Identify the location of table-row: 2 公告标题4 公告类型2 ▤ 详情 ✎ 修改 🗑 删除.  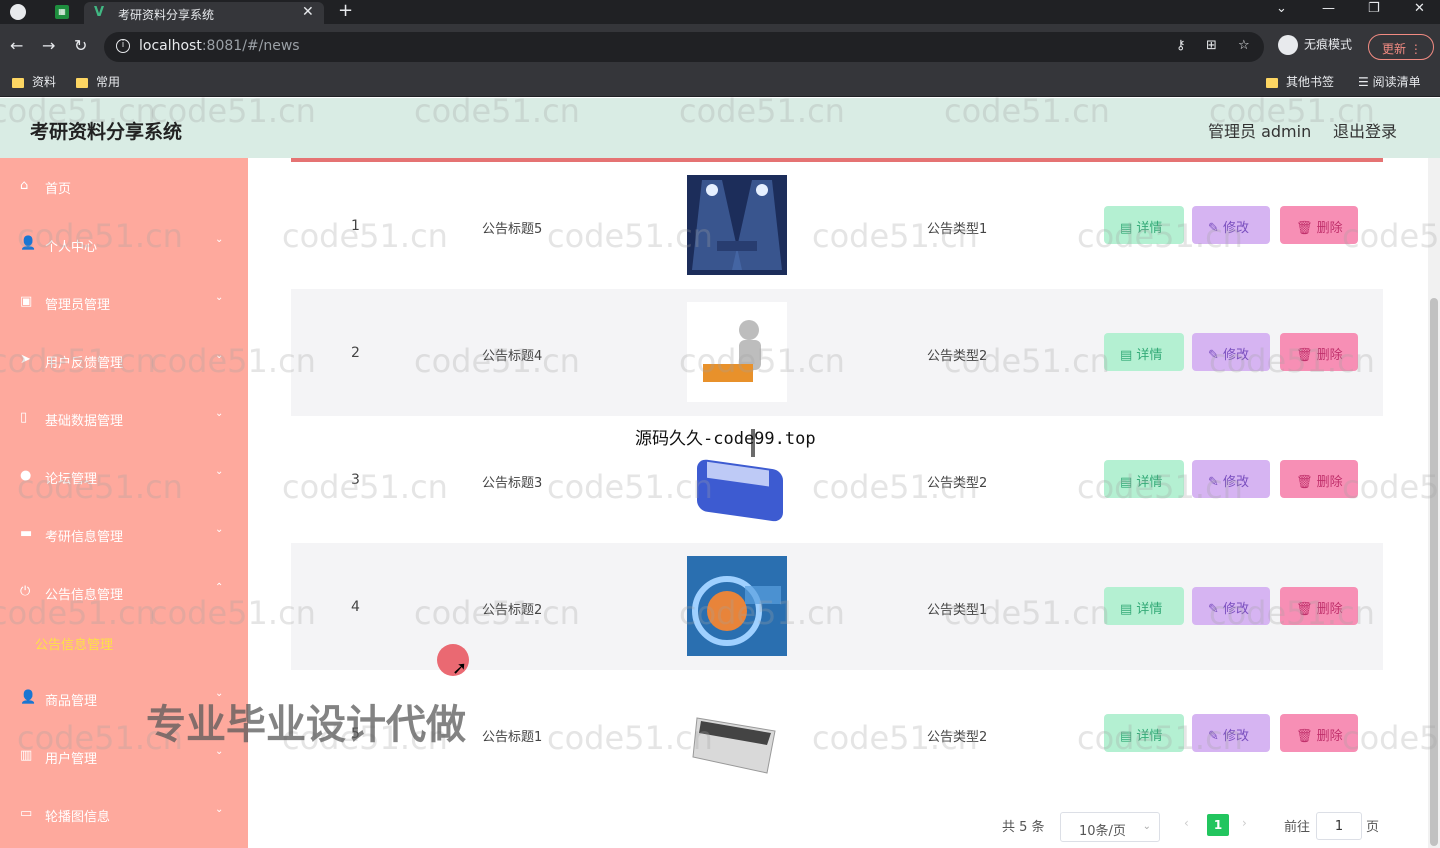
(837, 352).